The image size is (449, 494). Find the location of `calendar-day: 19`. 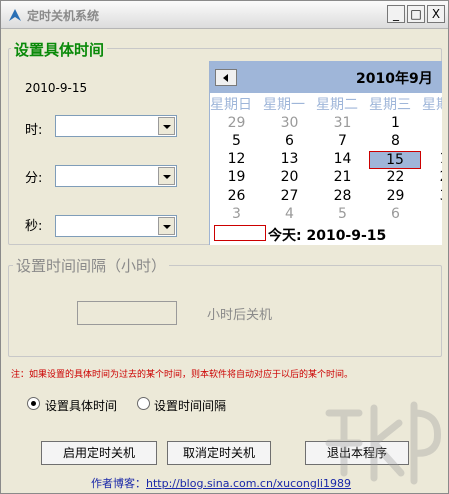

calendar-day: 19 is located at coordinates (236, 177).